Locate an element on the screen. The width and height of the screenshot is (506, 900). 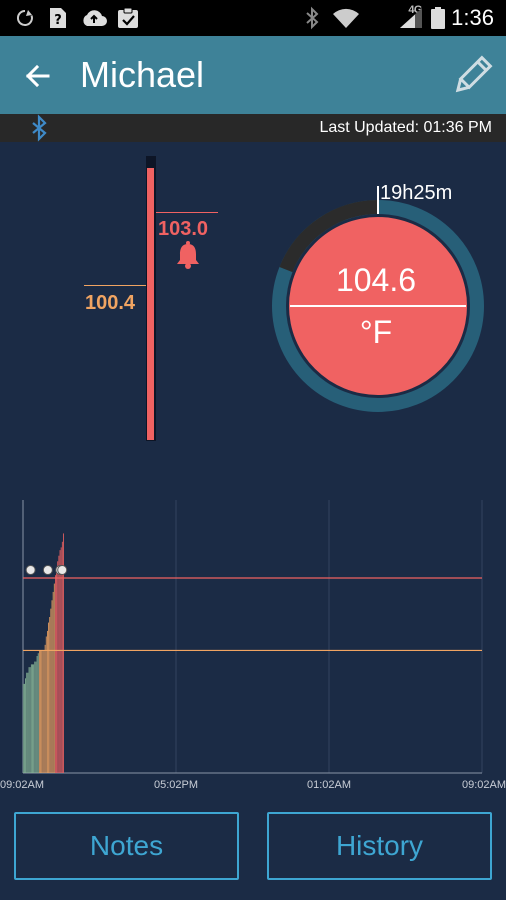
temperature-reading: 104.6 is located at coordinates (376, 280).